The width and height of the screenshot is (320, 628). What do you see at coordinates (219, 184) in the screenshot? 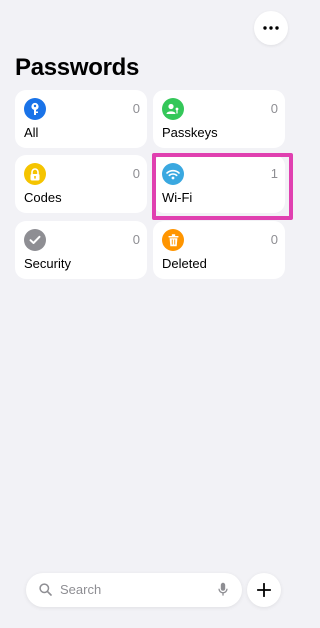
I see `category-tile-wifi: 1 Wi-Fi` at bounding box center [219, 184].